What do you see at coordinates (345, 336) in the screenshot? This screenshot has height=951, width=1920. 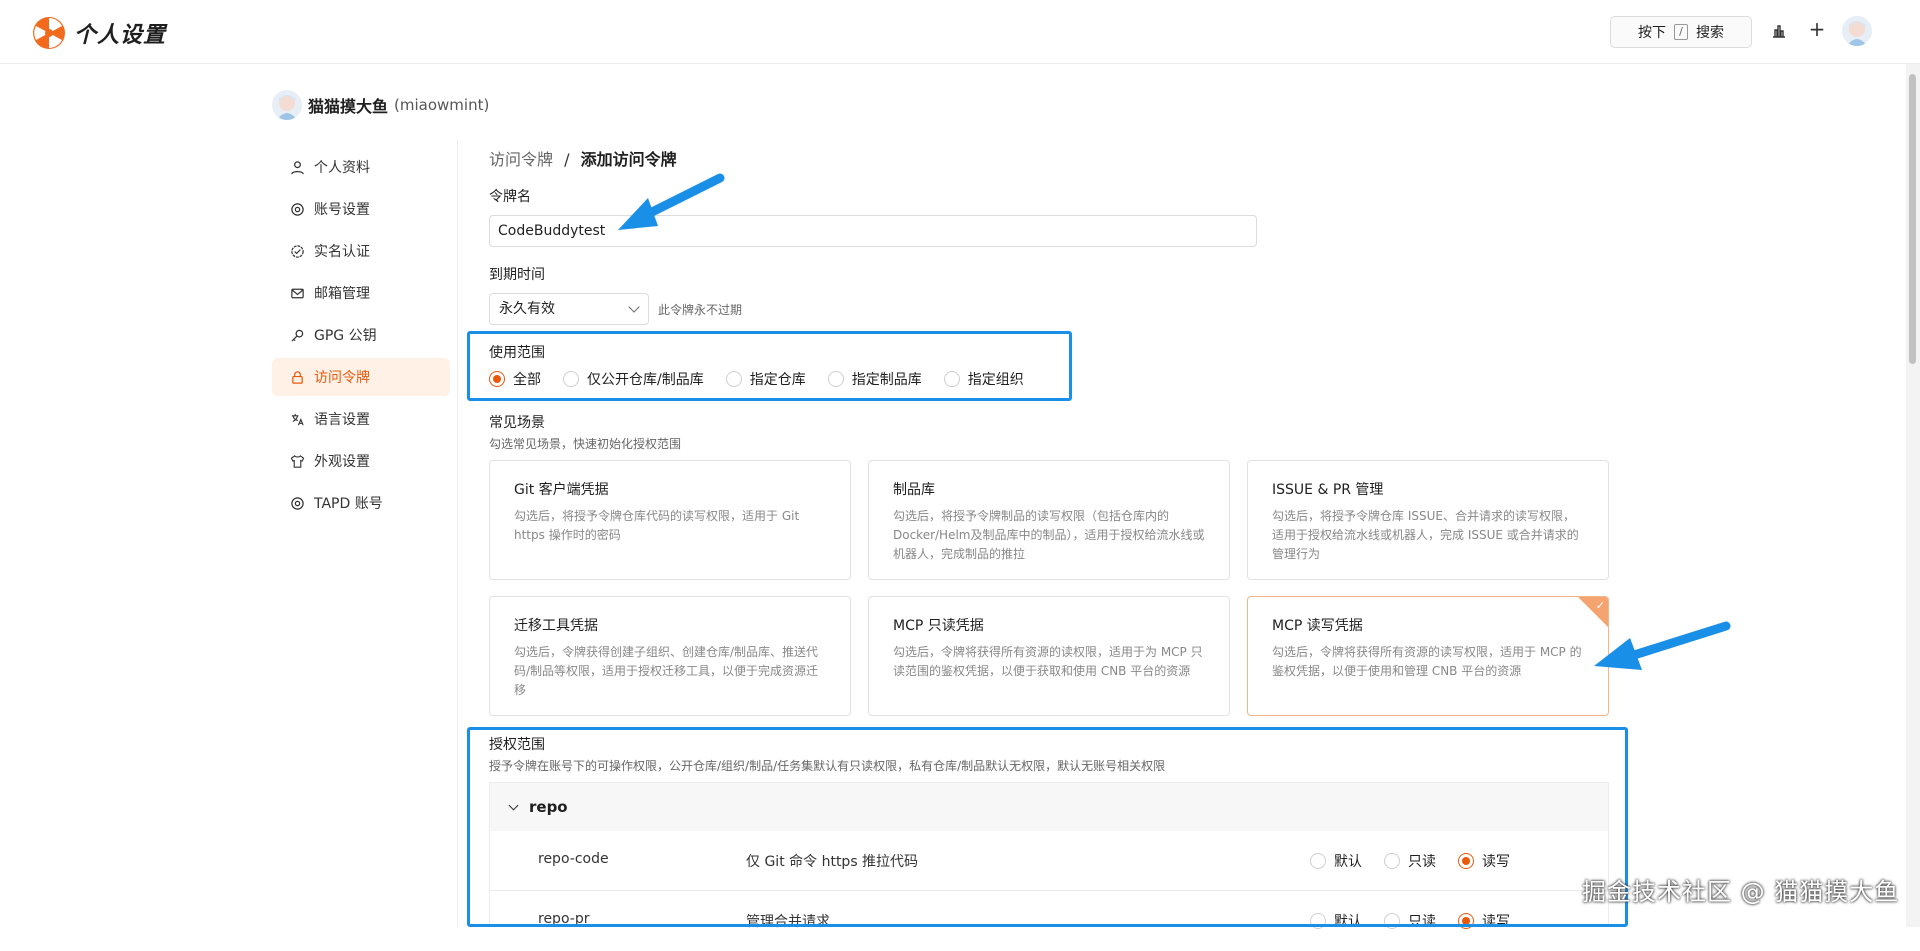 I see `sidebar-item-label: GPG 公钥` at bounding box center [345, 336].